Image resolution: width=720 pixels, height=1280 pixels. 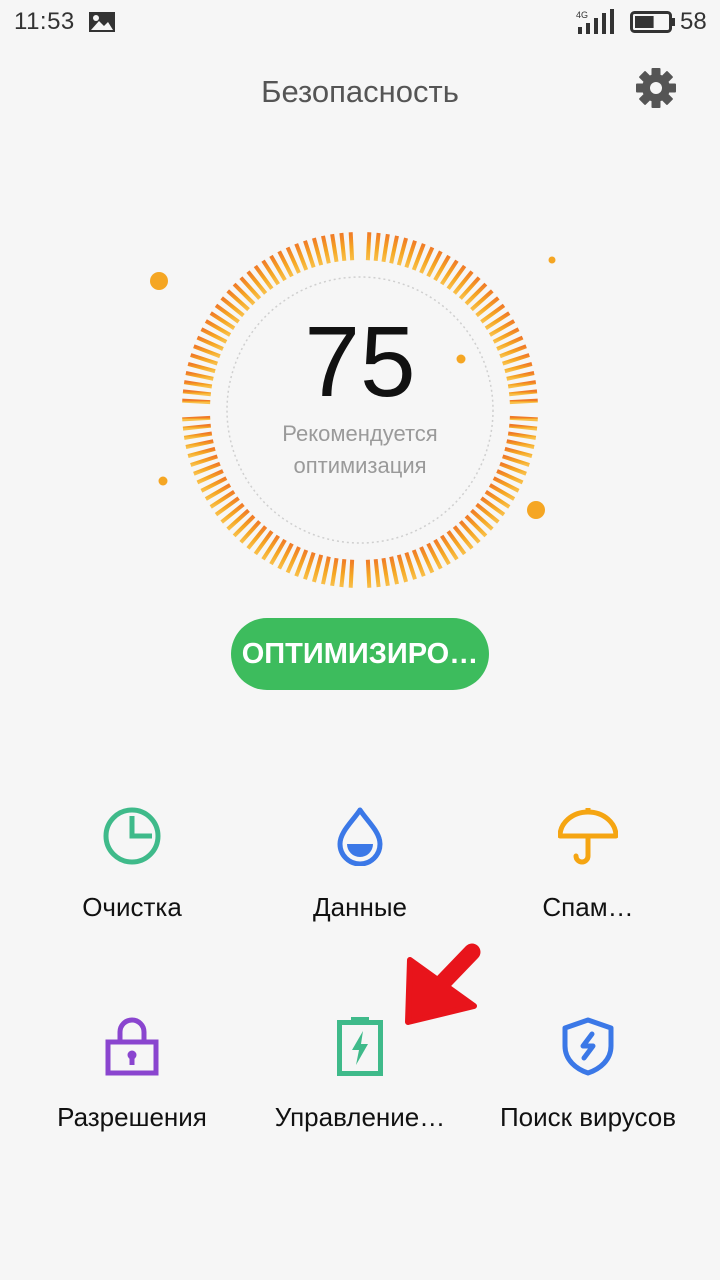 What do you see at coordinates (360, 907) in the screenshot?
I see `feature-data-label: Данные` at bounding box center [360, 907].